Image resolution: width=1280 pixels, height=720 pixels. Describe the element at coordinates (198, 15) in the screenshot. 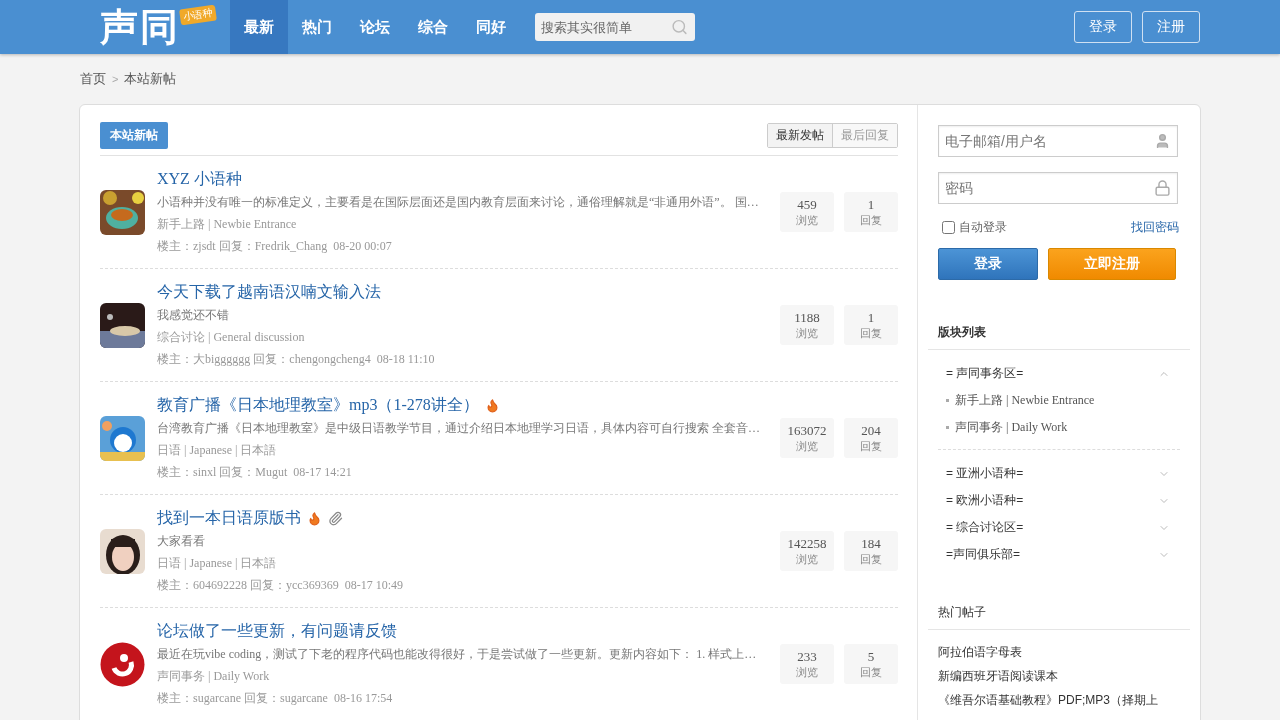

I see `logo-badge: 小语种` at that location.